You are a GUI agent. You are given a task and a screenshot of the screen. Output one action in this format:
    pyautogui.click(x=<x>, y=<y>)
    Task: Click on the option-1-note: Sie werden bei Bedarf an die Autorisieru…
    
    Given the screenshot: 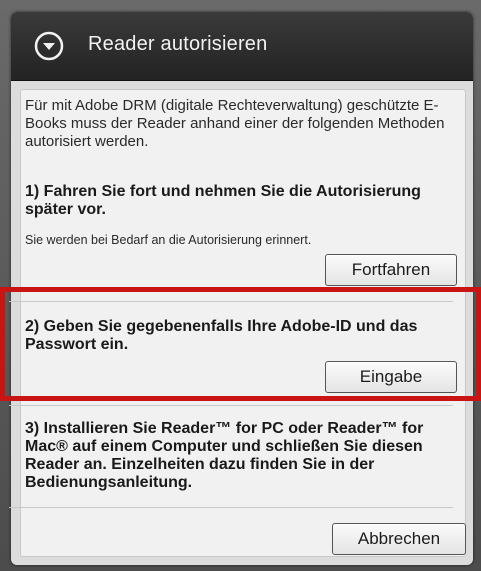 What is the action you would take?
    pyautogui.click(x=168, y=240)
    